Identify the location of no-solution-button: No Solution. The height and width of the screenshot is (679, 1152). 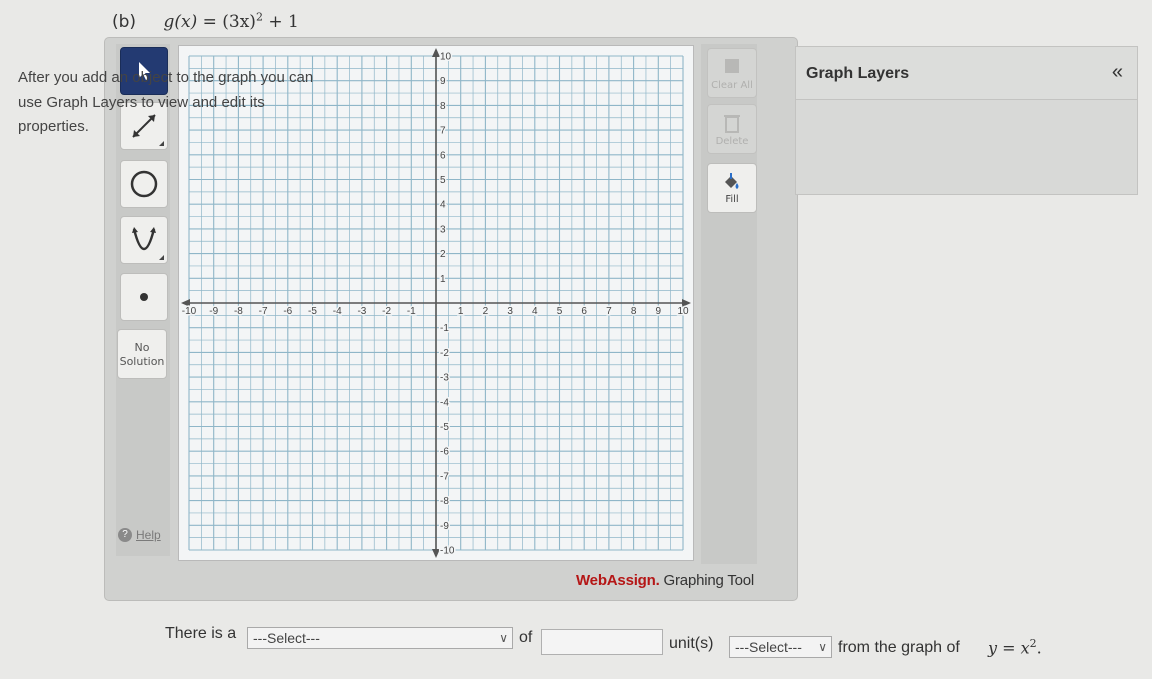
(142, 354).